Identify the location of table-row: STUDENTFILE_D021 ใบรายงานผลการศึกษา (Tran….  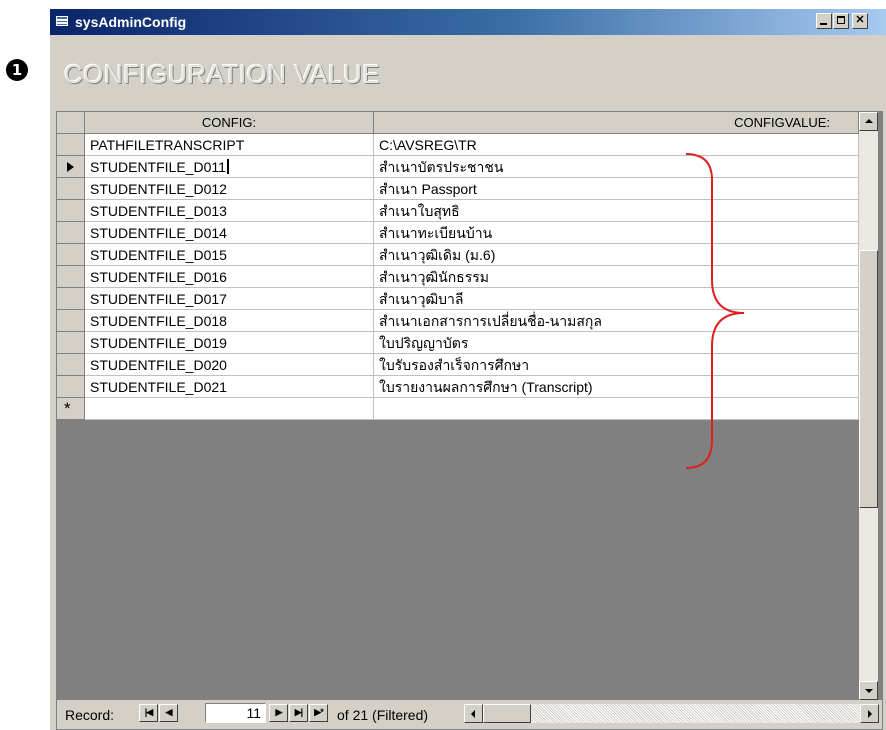
(458, 387).